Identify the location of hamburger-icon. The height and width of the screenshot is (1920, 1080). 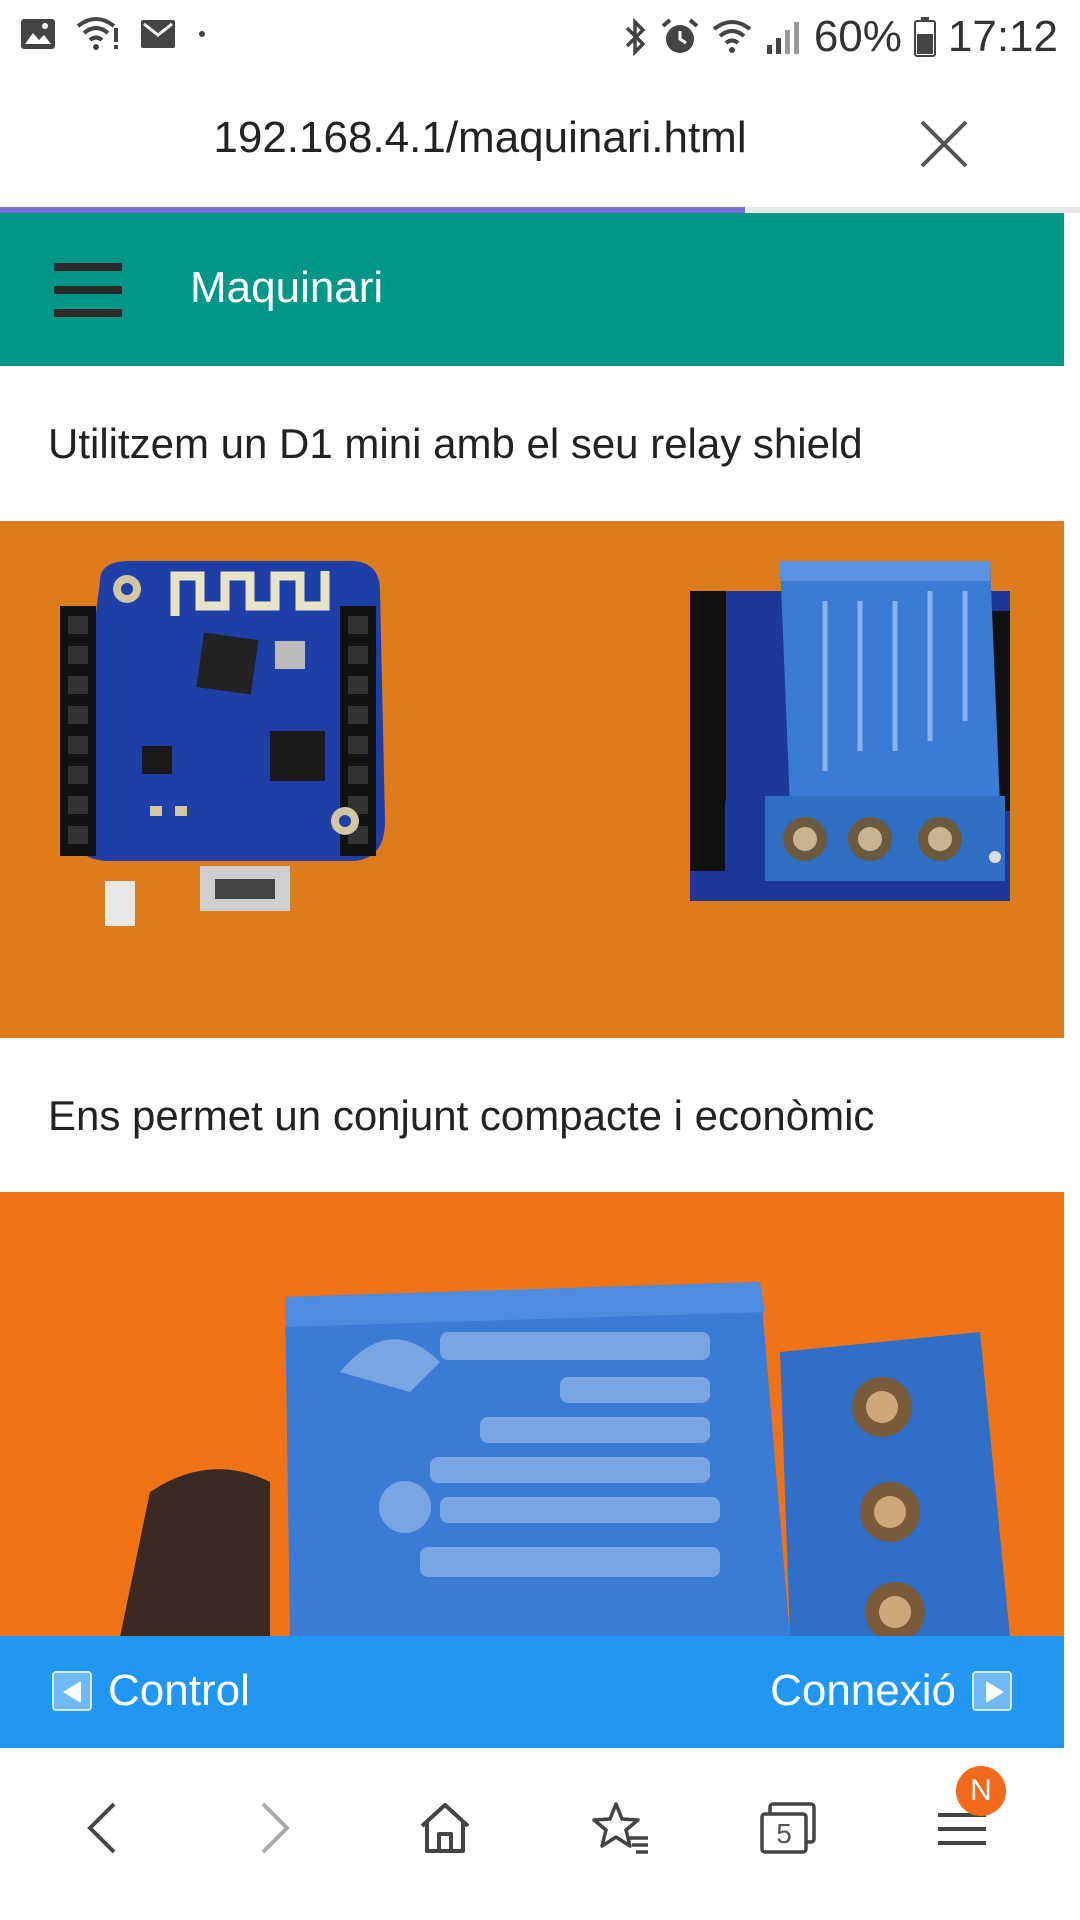
(88, 267).